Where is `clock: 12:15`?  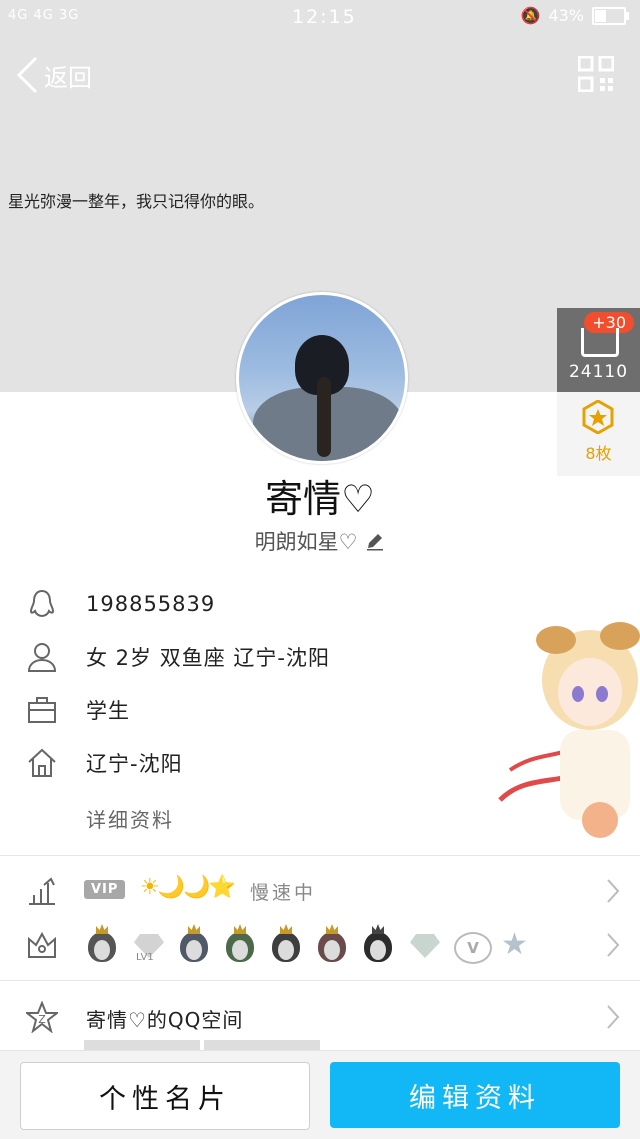 clock: 12:15 is located at coordinates (324, 17).